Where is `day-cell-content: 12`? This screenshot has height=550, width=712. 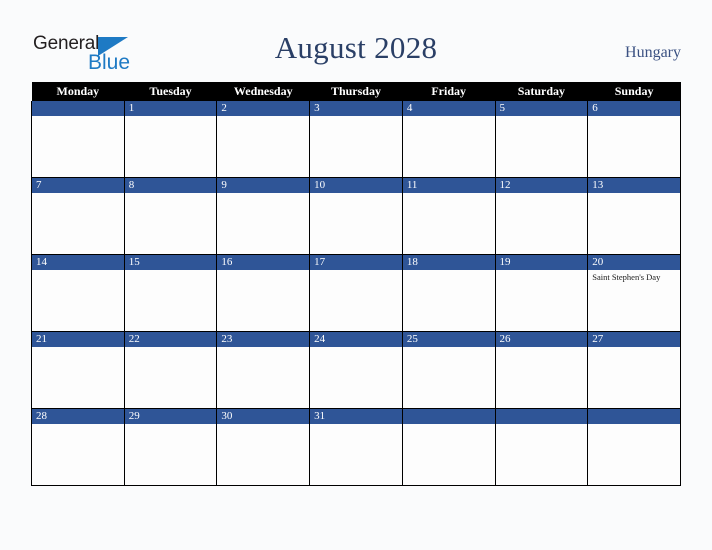
day-cell-content: 12 is located at coordinates (541, 216).